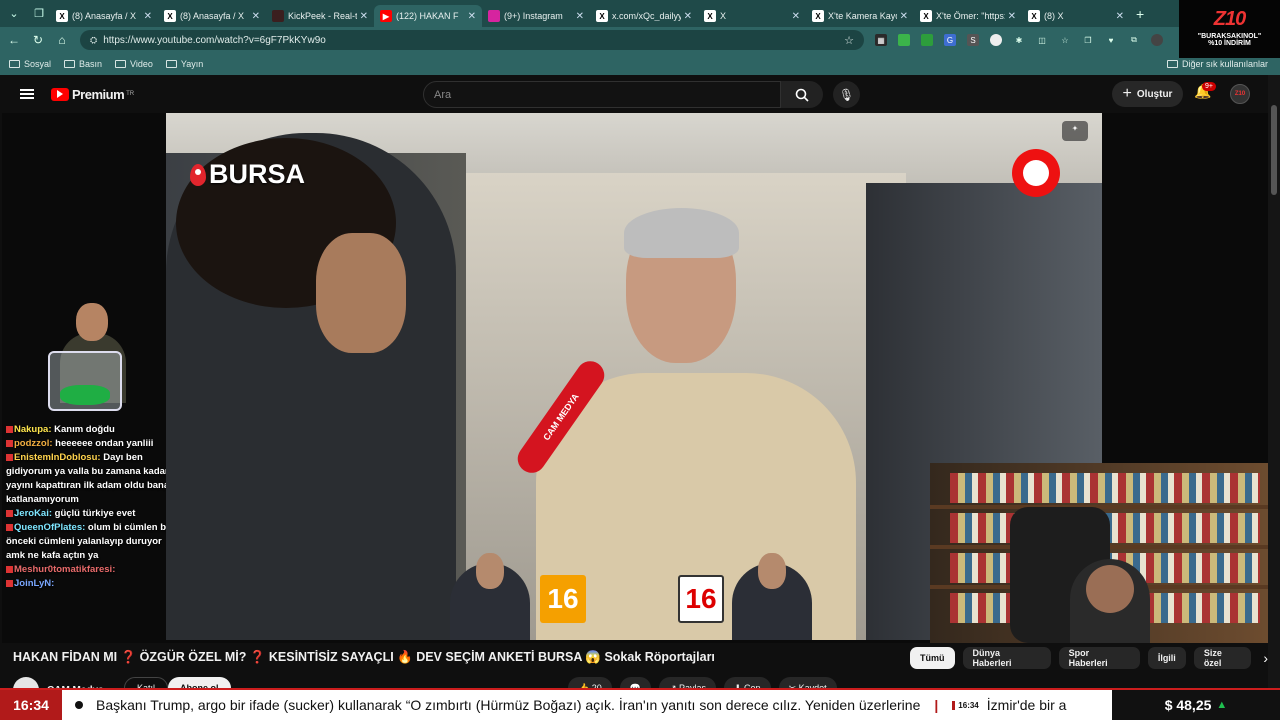 The width and height of the screenshot is (1280, 720). I want to click on screenshot-icon: ⧉, so click(1134, 40).